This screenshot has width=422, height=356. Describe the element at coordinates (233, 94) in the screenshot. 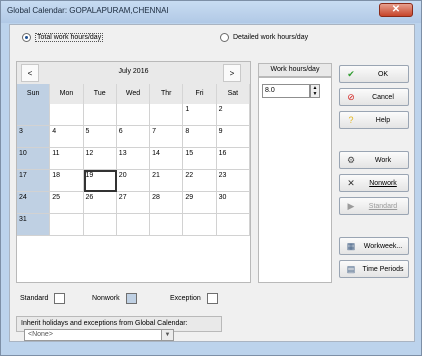

I see `dow-sat: Sat` at that location.